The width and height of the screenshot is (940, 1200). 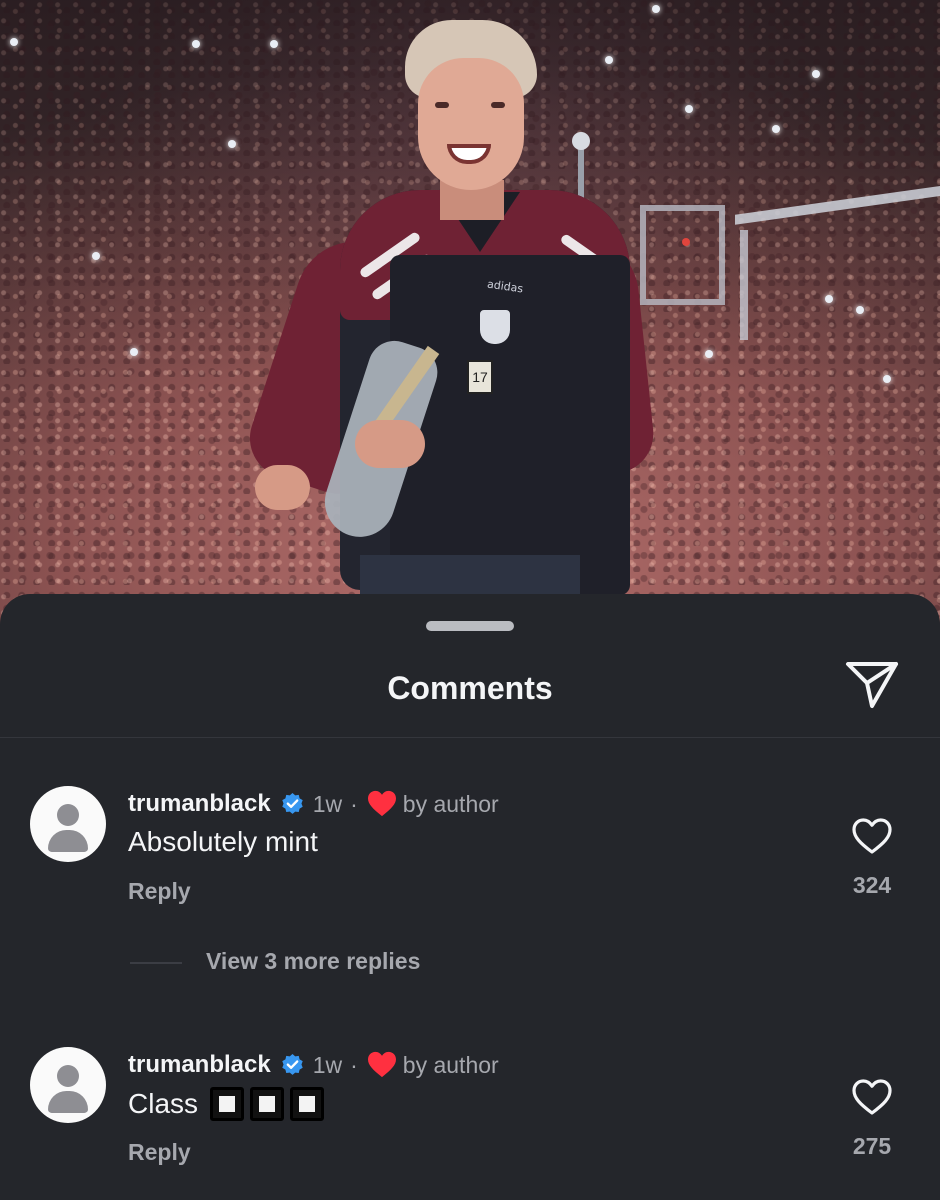 What do you see at coordinates (495, 327) in the screenshot?
I see `club-crest` at bounding box center [495, 327].